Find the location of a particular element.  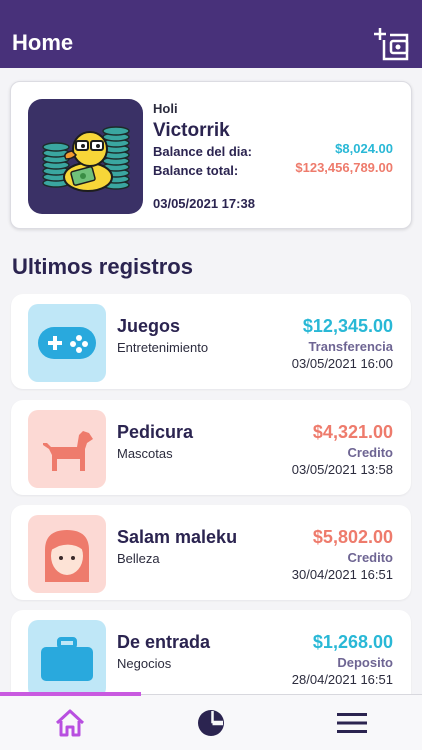

greeting-text: Holi is located at coordinates (165, 108).